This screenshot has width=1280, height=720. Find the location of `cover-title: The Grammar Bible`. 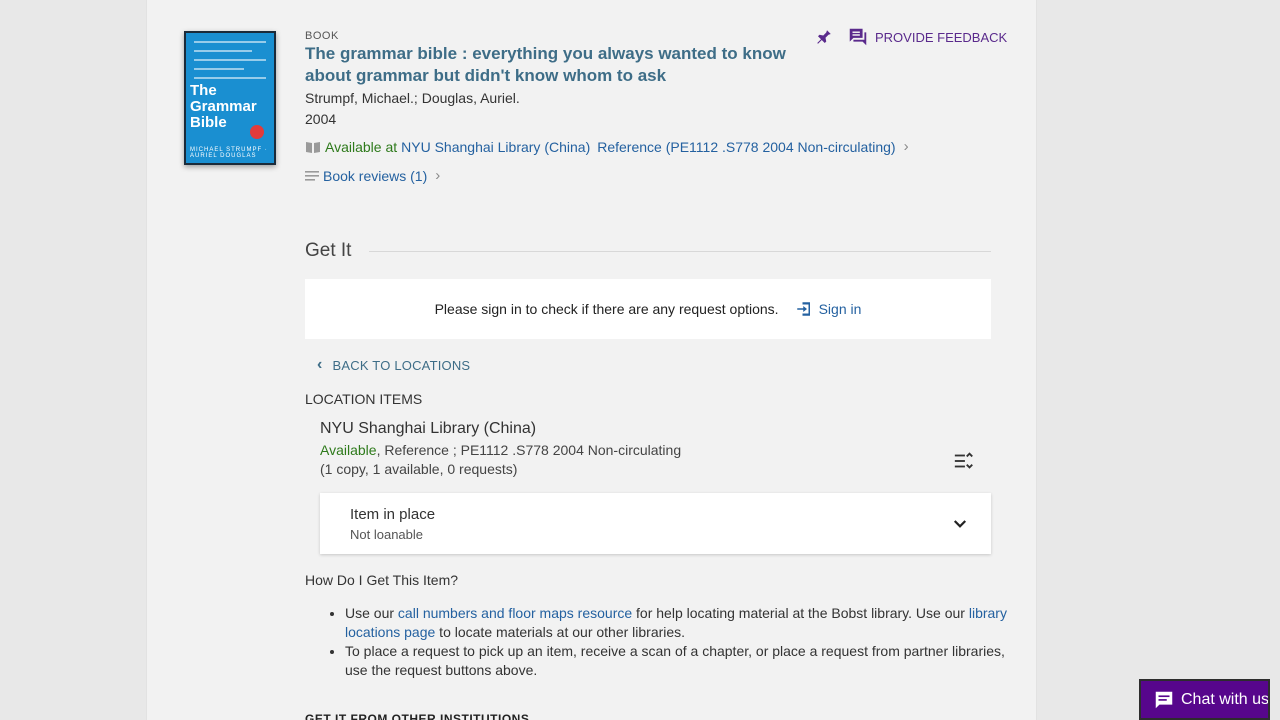

cover-title: The Grammar Bible is located at coordinates (223, 106).